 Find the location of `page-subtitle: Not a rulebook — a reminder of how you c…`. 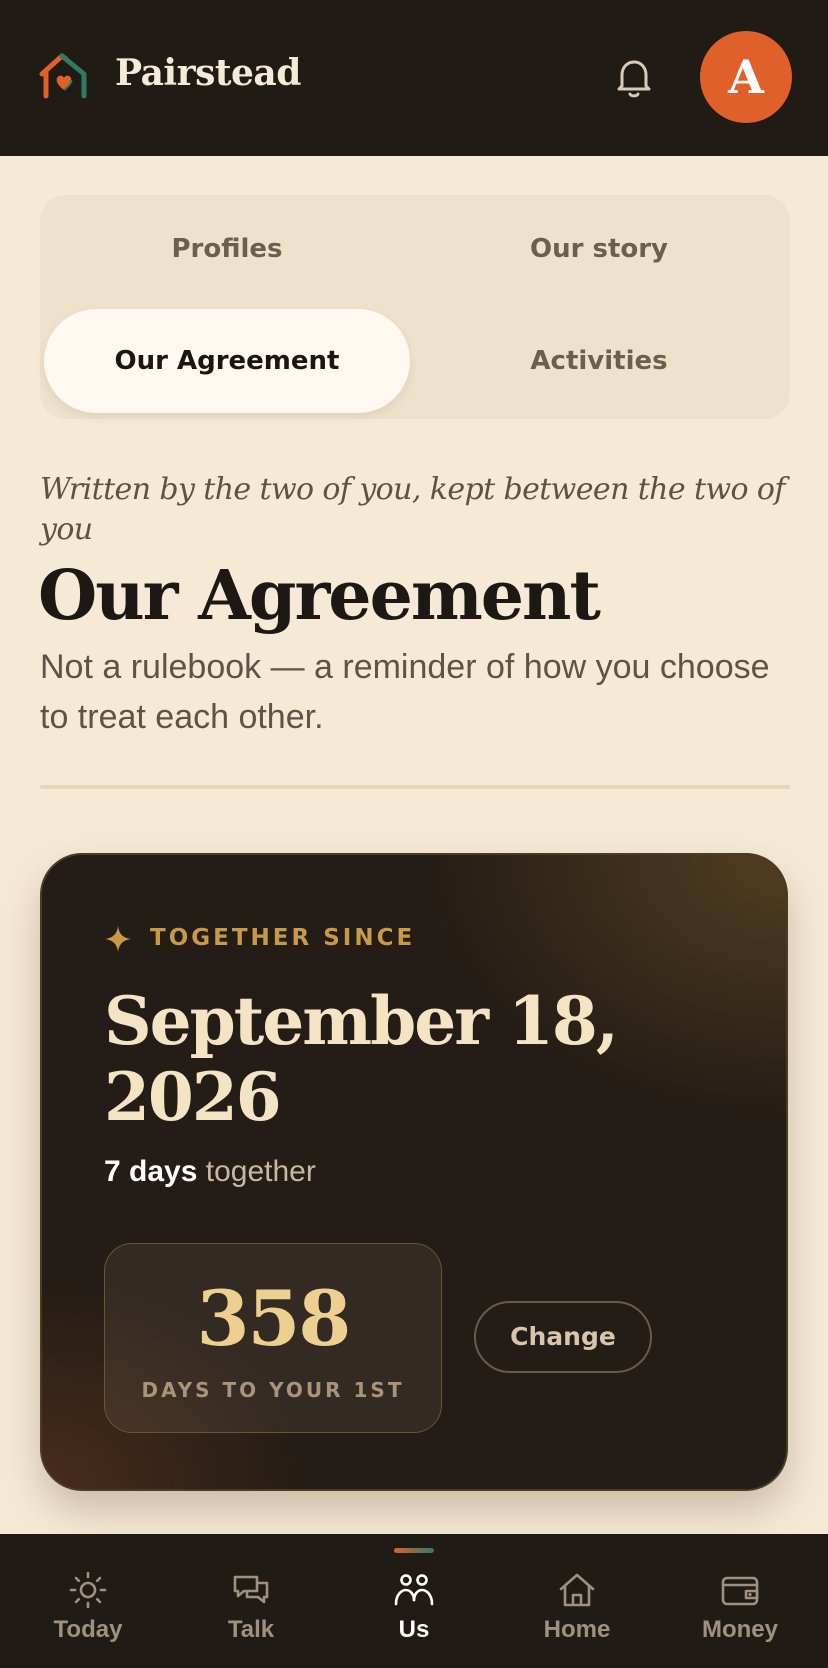

page-subtitle: Not a rulebook — a reminder of how you c… is located at coordinates (405, 692).